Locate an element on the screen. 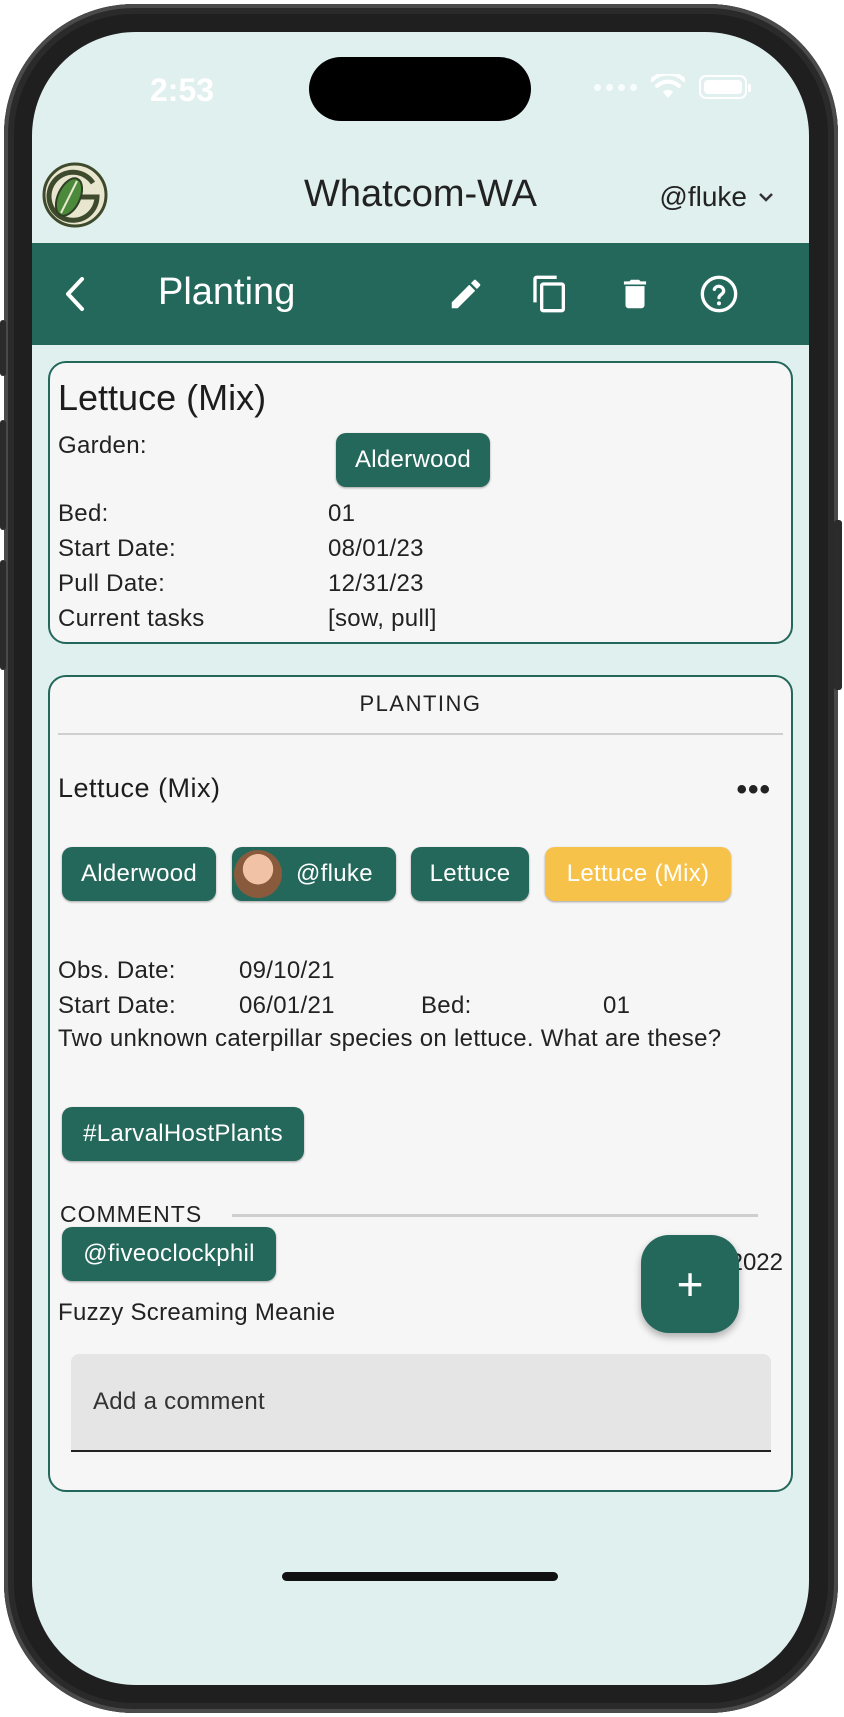 This screenshot has width=844, height=1717. copy-icon is located at coordinates (549, 294).